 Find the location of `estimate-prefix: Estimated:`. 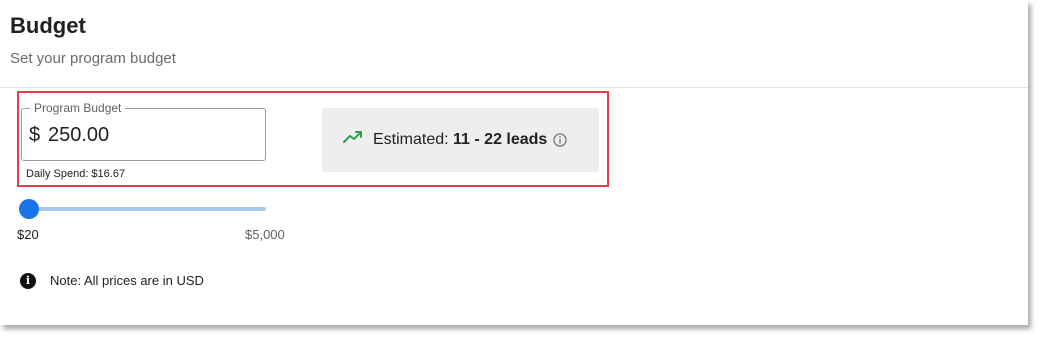

estimate-prefix: Estimated: is located at coordinates (413, 139).